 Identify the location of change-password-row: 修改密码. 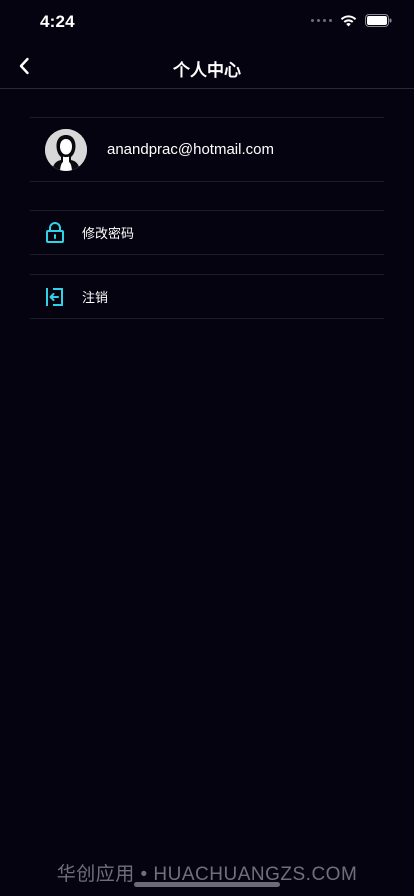
(207, 232).